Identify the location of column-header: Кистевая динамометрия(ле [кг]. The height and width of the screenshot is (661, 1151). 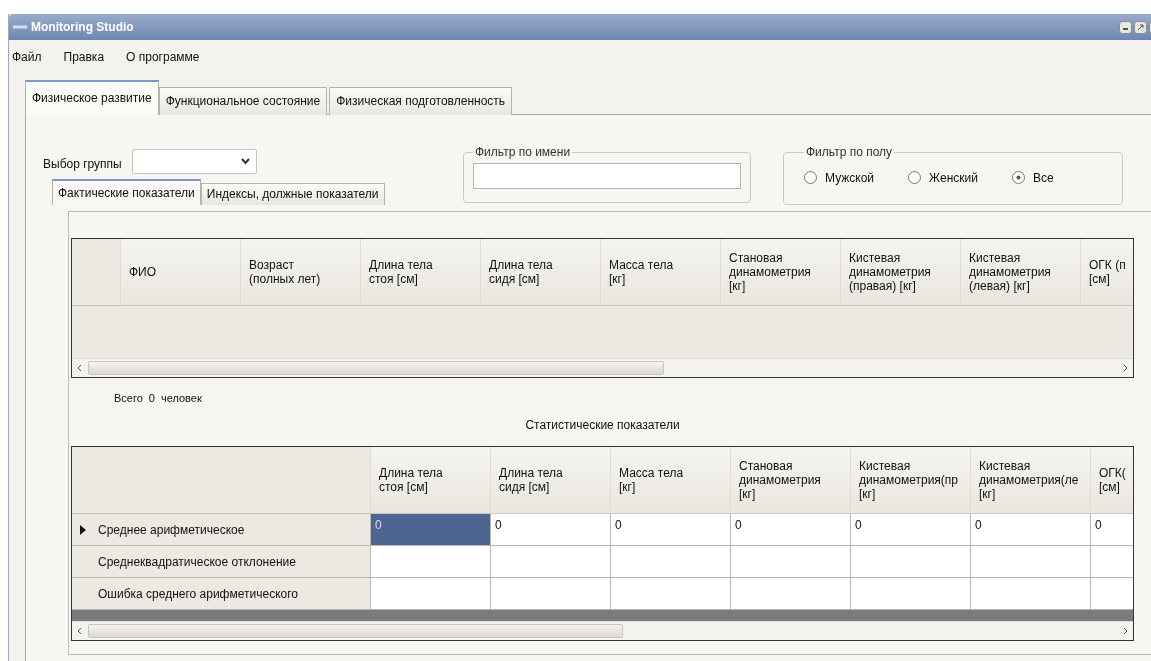
(1030, 480).